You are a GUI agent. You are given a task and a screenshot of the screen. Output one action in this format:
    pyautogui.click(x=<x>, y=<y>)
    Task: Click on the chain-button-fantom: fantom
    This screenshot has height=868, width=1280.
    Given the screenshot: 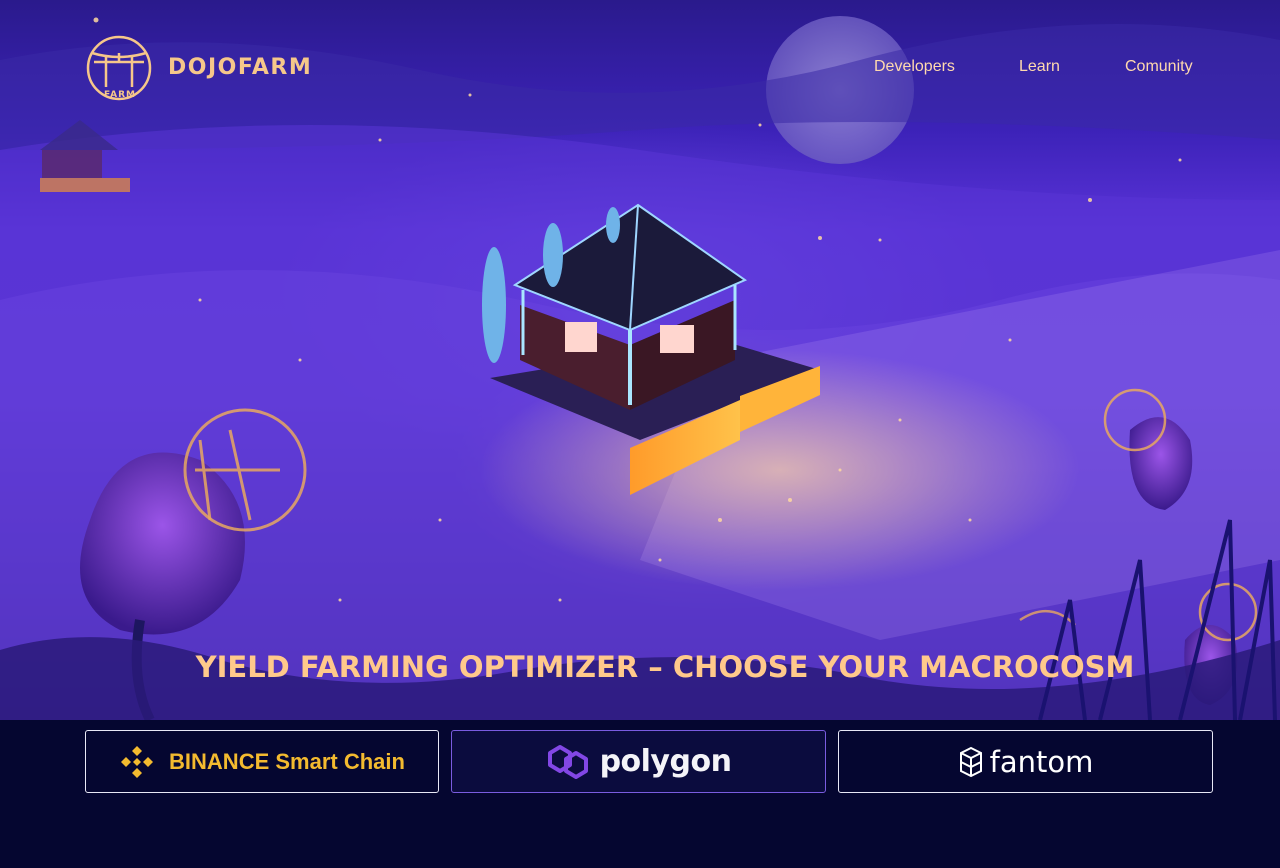 What is the action you would take?
    pyautogui.click(x=1025, y=761)
    